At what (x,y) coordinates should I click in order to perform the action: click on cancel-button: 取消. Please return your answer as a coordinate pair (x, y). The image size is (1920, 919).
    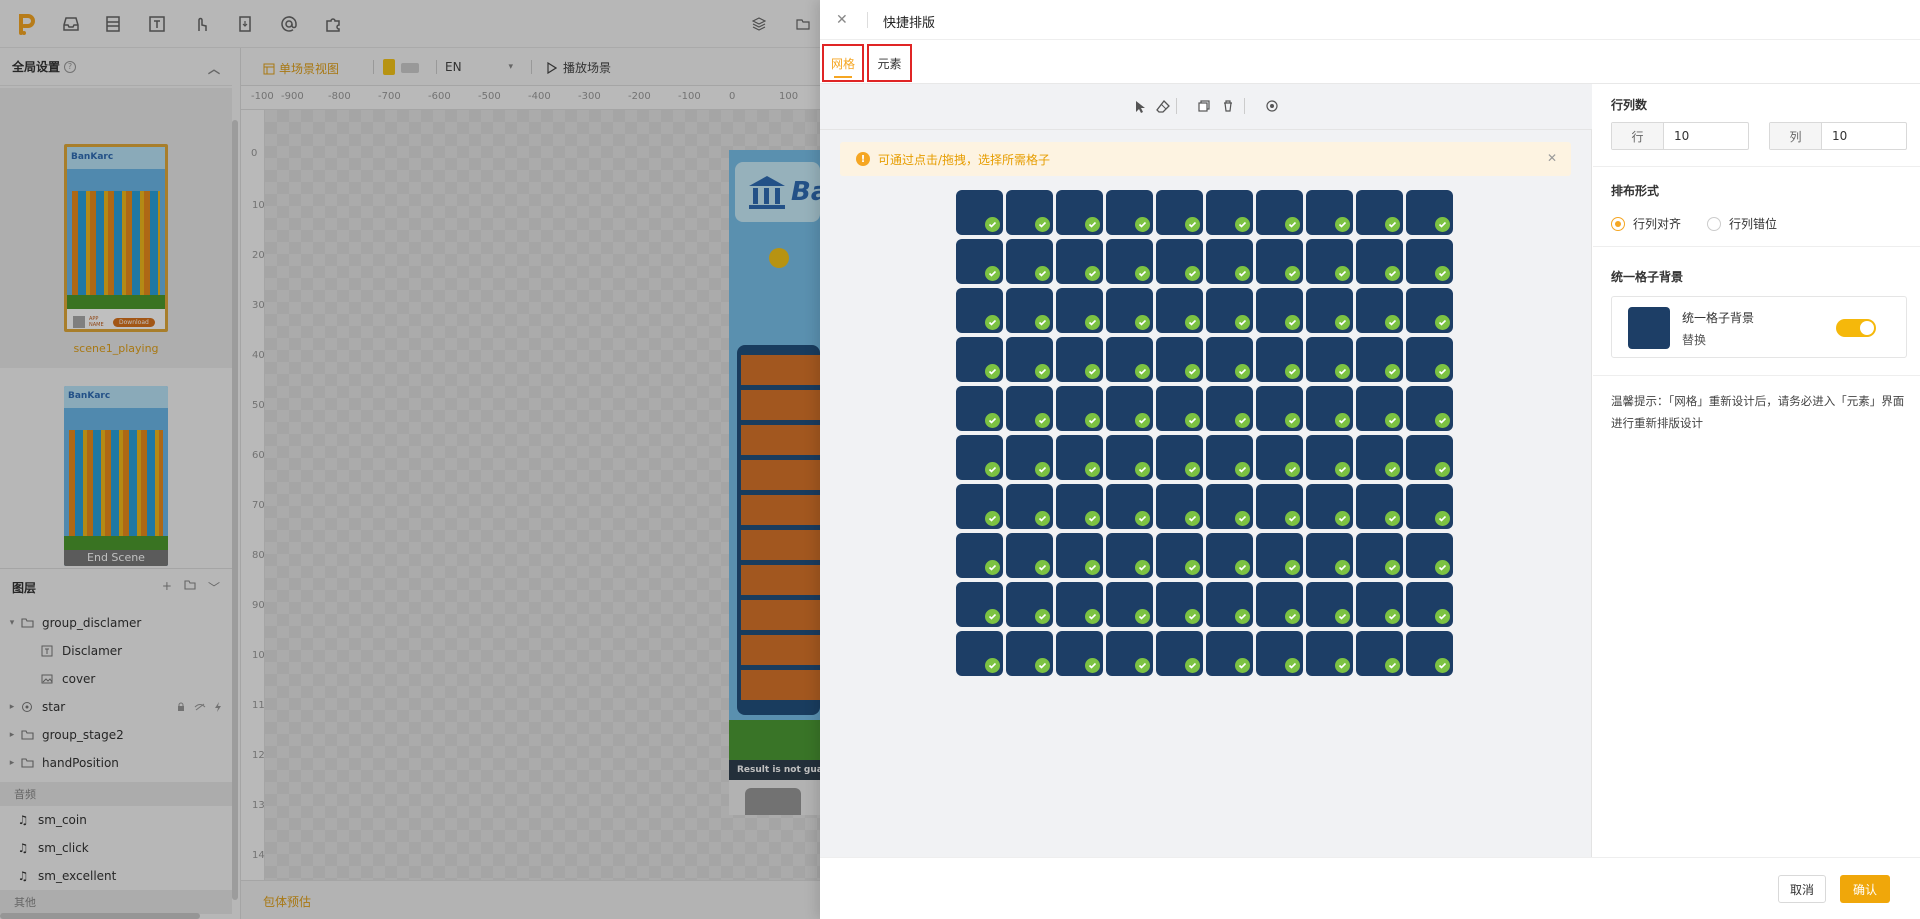
    Looking at the image, I should click on (1802, 889).